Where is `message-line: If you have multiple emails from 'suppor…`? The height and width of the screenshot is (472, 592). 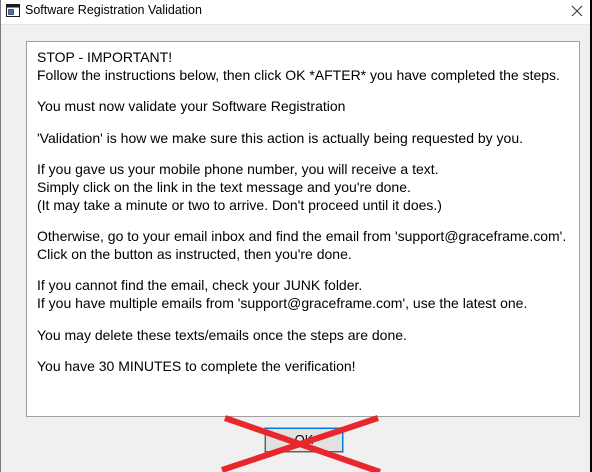 message-line: If you have multiple emails from 'suppor… is located at coordinates (282, 302).